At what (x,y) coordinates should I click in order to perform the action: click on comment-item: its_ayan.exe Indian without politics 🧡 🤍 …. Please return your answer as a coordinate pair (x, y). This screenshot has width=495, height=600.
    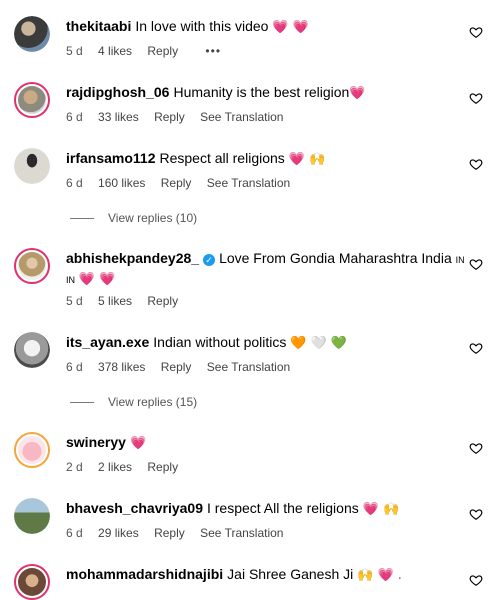
    Looking at the image, I should click on (247, 372).